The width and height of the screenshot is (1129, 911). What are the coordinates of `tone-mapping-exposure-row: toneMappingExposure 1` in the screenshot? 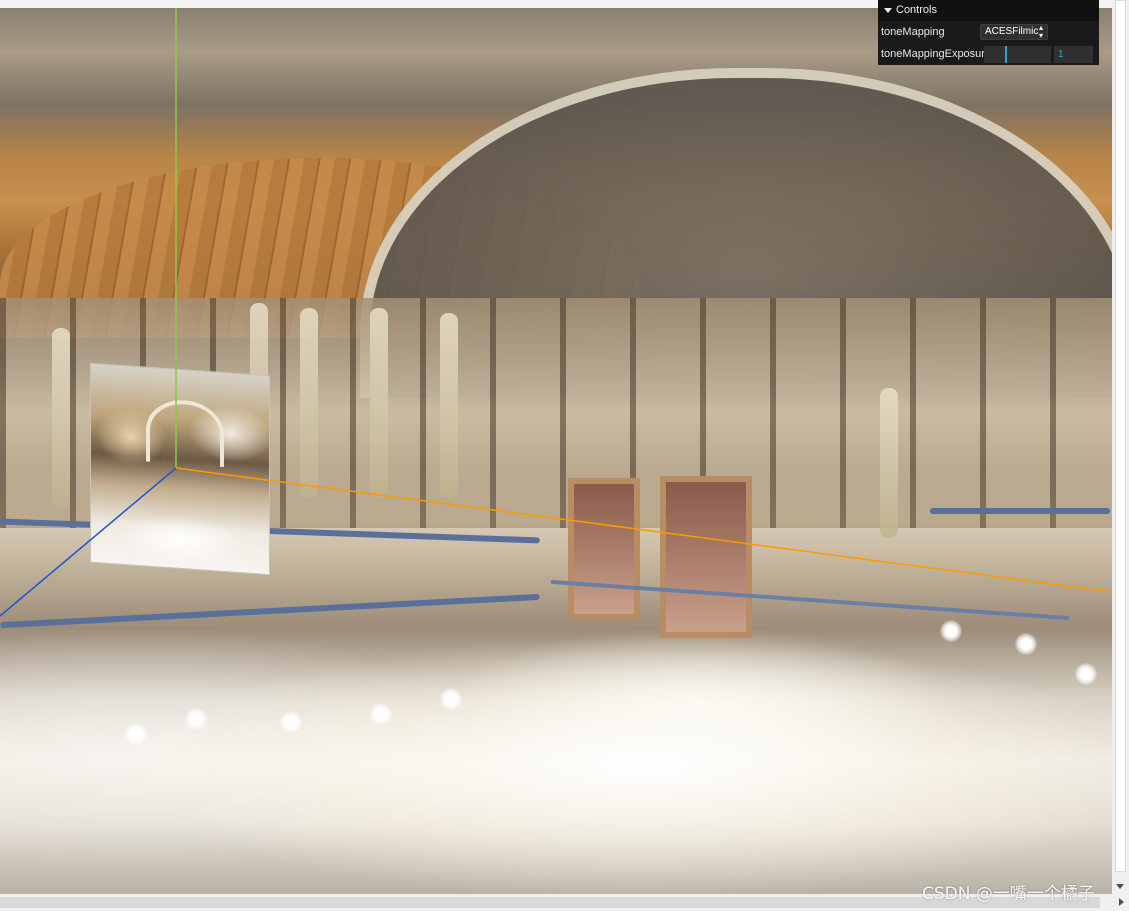 It's located at (988, 54).